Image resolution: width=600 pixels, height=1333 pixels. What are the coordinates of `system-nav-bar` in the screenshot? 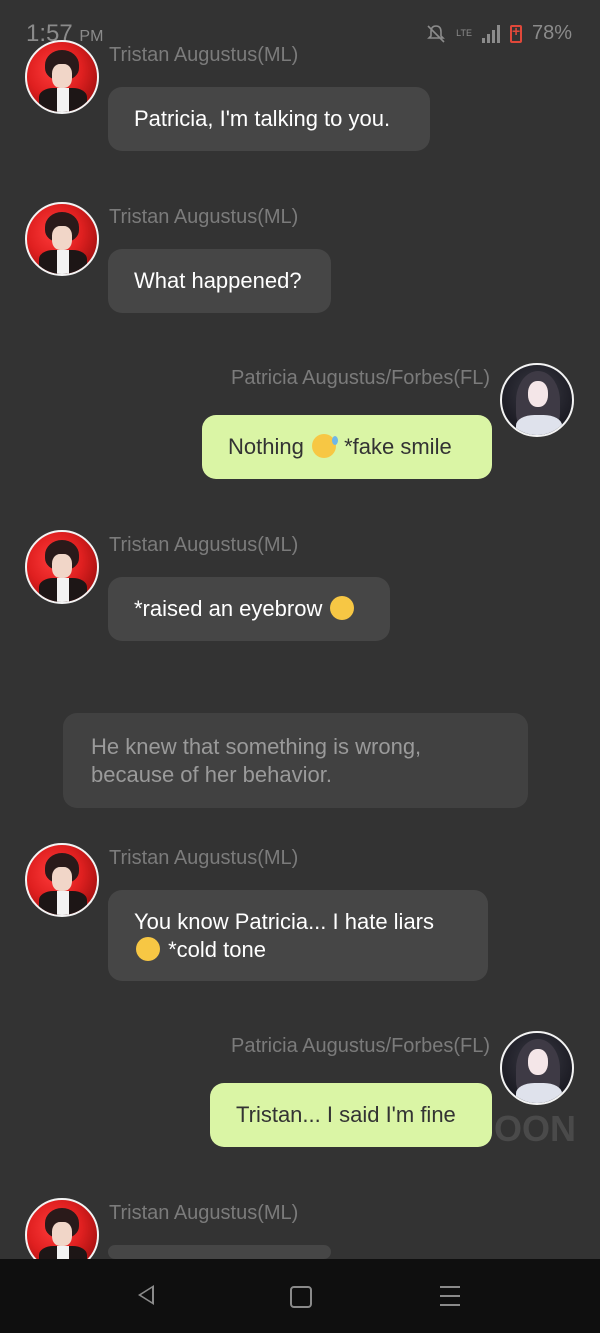 It's located at (300, 1296).